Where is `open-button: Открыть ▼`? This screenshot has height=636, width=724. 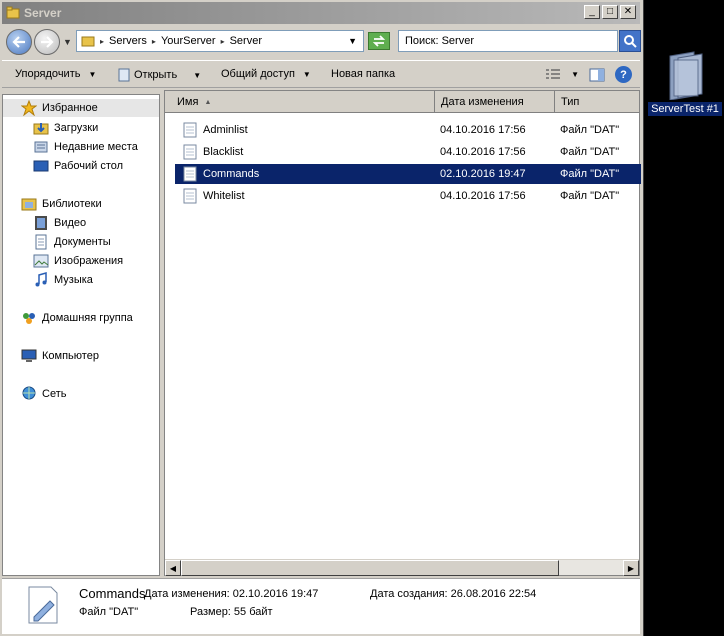
open-button: Открыть ▼ is located at coordinates (159, 75).